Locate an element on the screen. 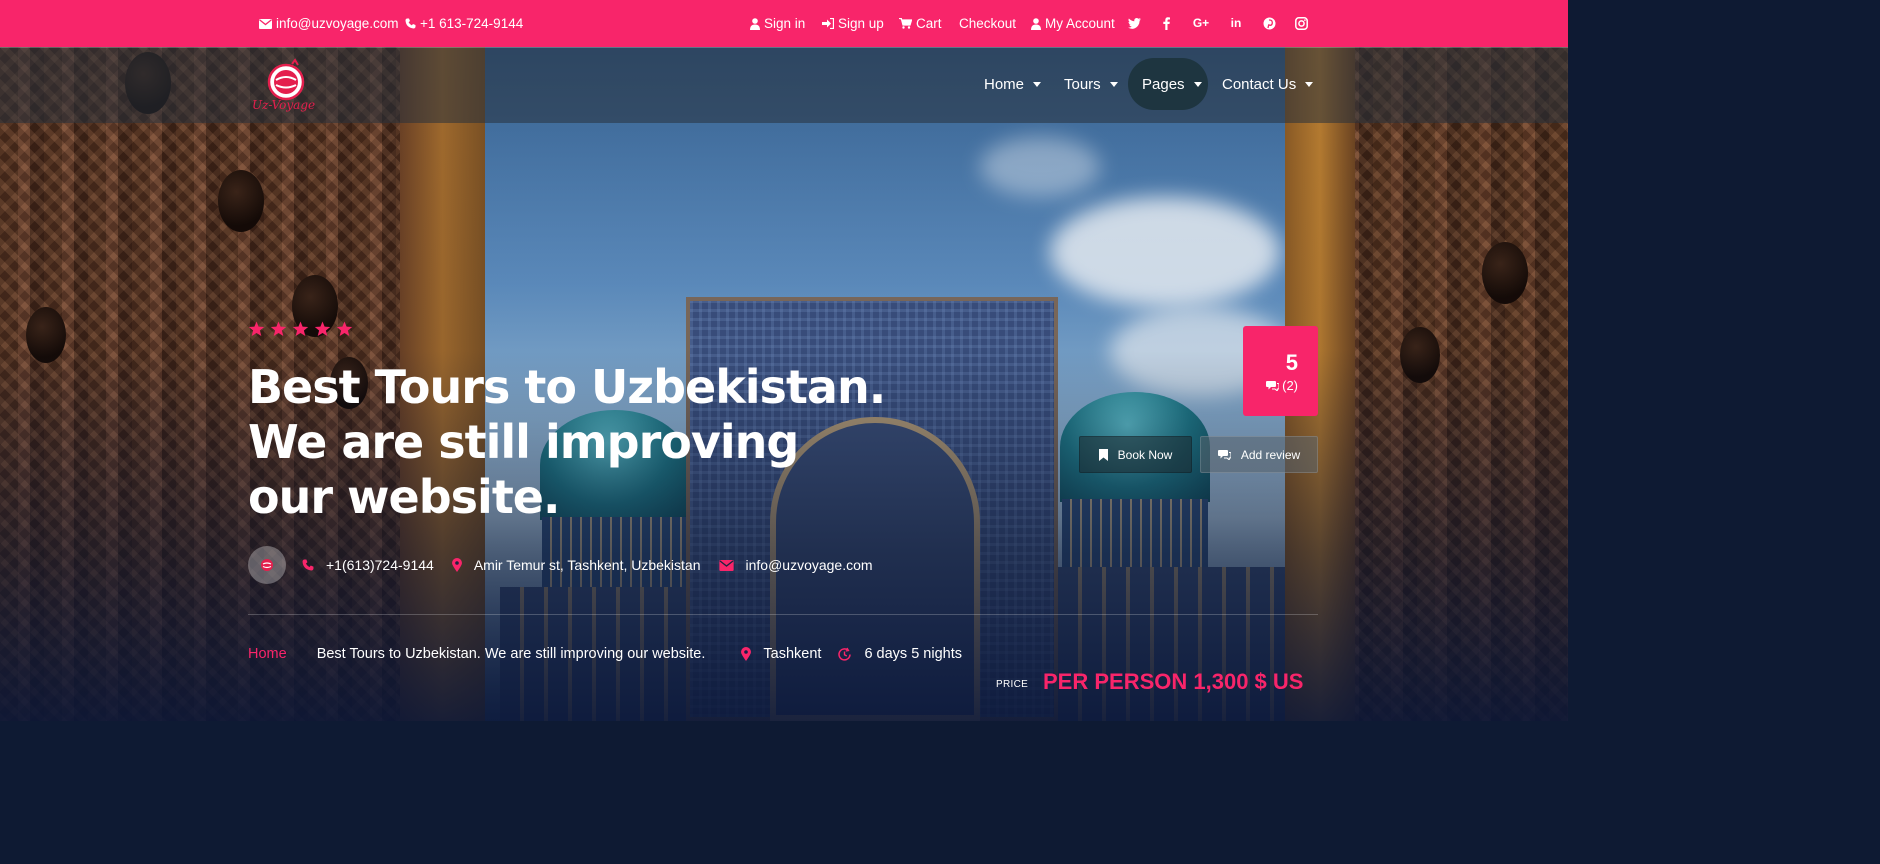  nav-contact-us: Contact Us is located at coordinates (1267, 84).